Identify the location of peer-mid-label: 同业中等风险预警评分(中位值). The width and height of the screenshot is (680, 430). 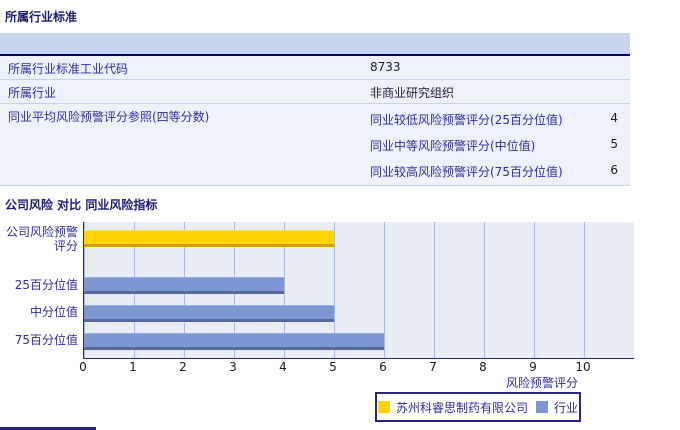
(453, 146).